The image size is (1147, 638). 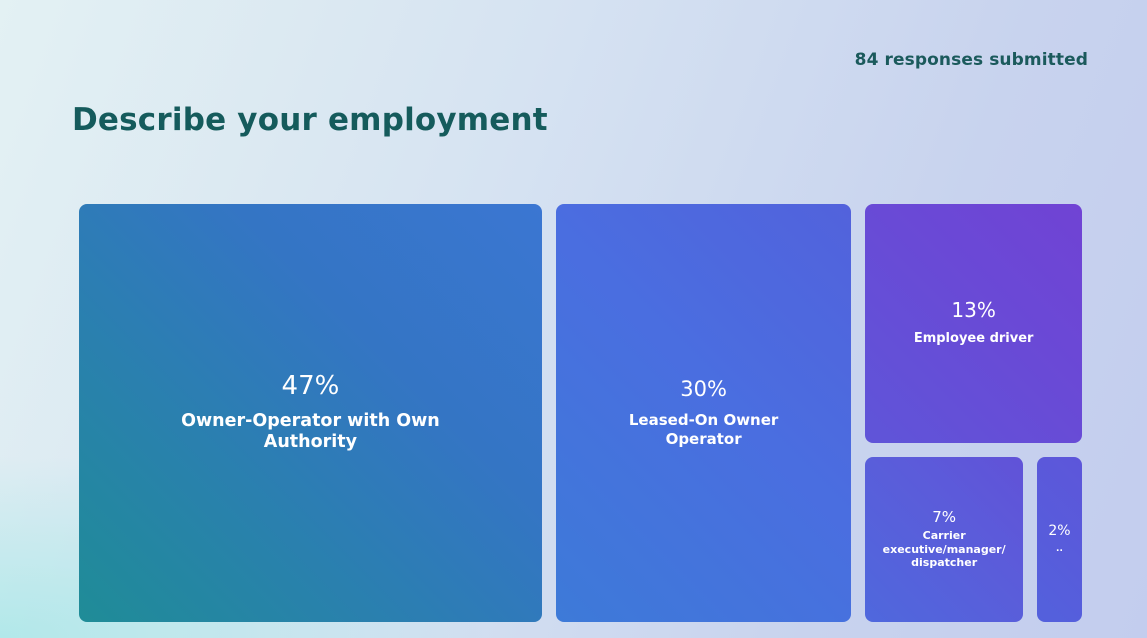 What do you see at coordinates (703, 389) in the screenshot?
I see `tile-percent: 30%` at bounding box center [703, 389].